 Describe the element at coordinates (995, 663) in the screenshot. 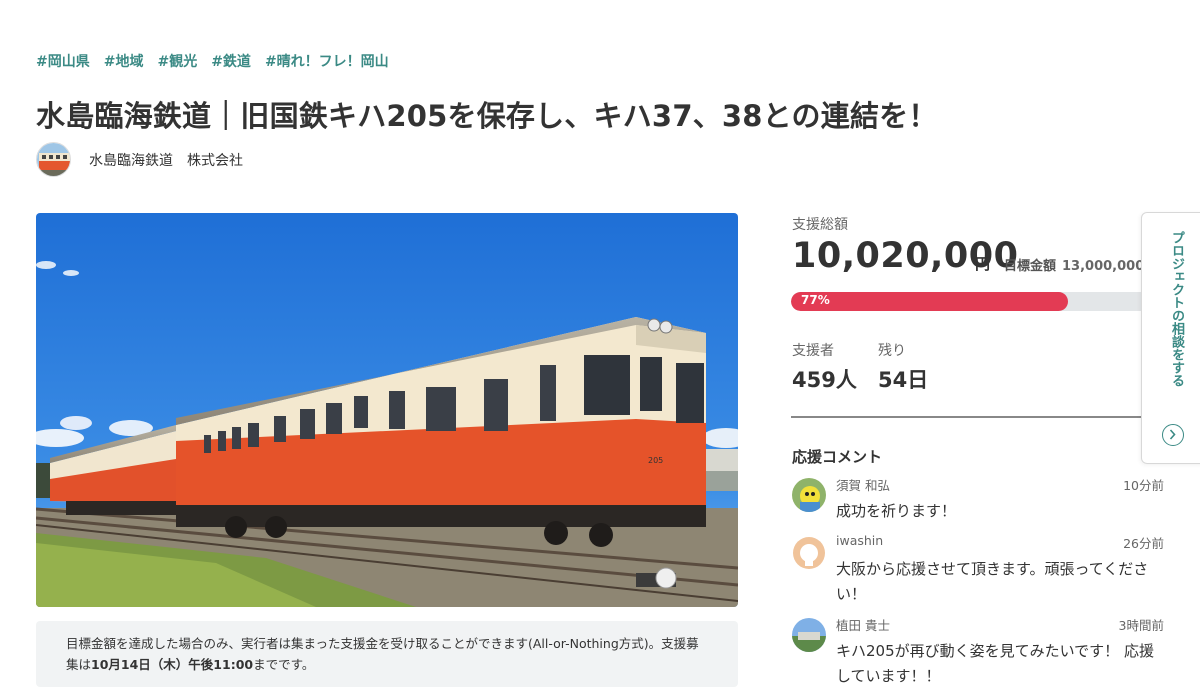

I see `comment-text: キハ205が再び動く姿を見てみたいです！ 応援しています！！` at that location.